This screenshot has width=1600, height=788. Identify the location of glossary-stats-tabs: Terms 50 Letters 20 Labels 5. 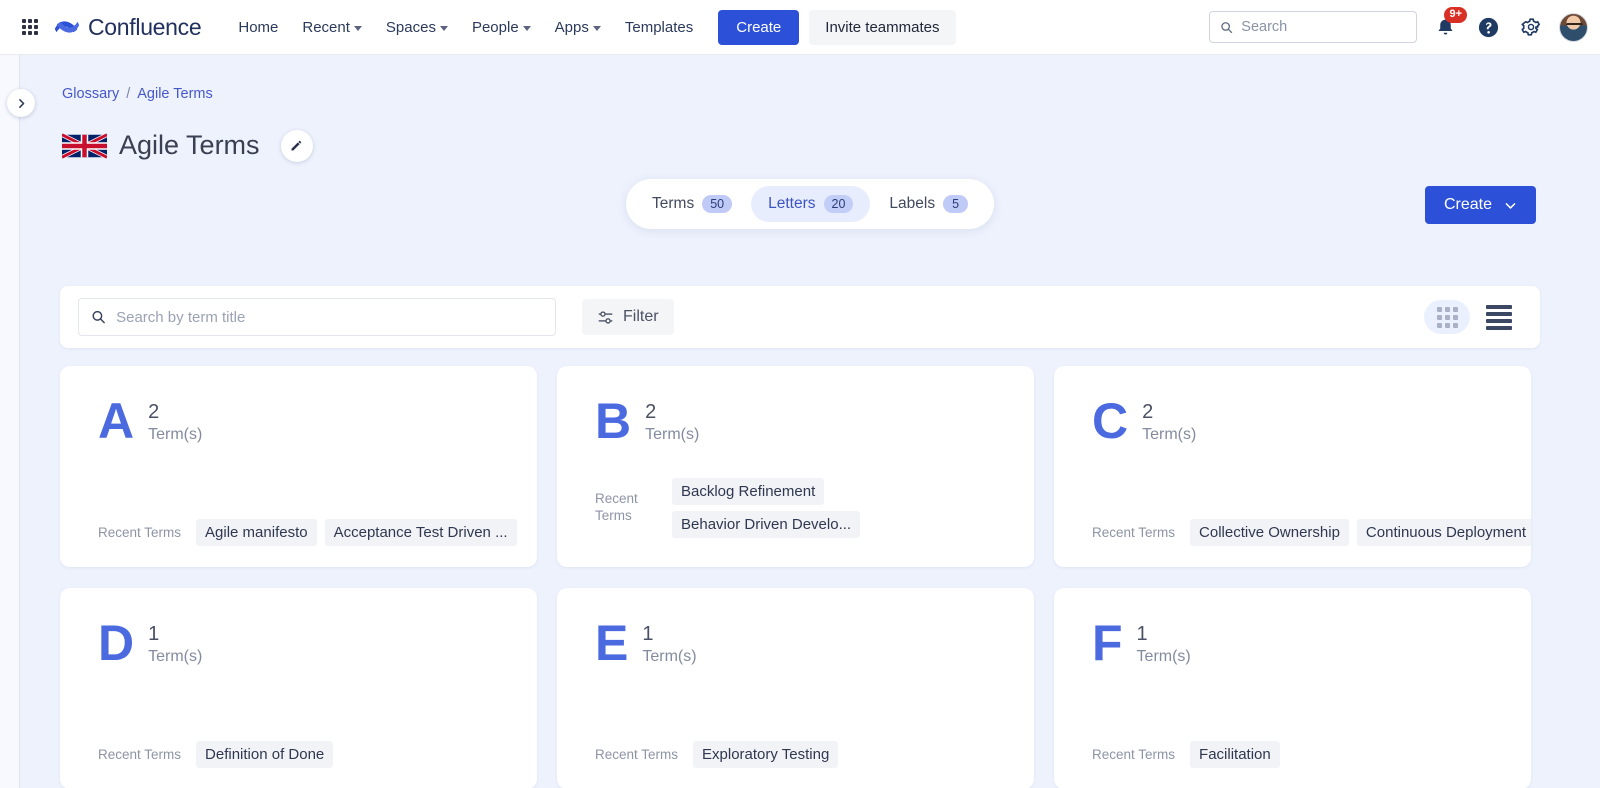
(810, 204).